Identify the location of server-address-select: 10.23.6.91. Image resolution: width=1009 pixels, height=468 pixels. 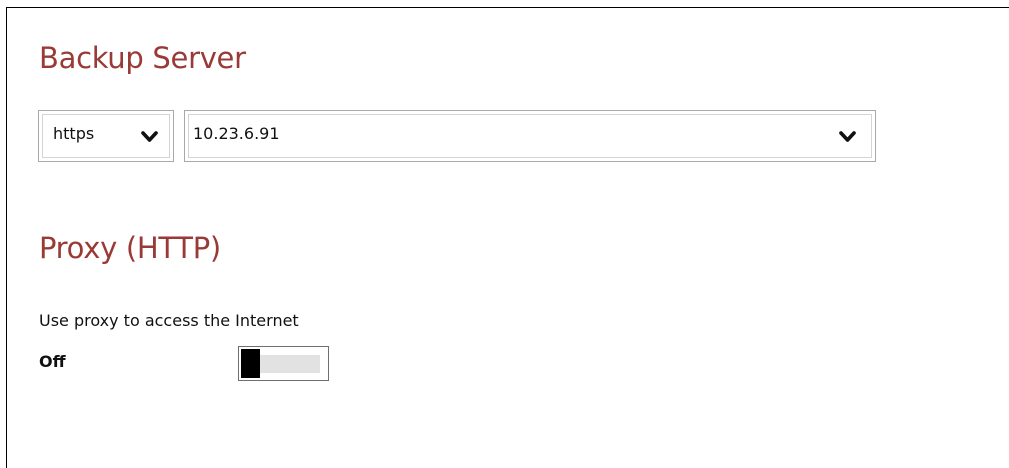
(530, 136).